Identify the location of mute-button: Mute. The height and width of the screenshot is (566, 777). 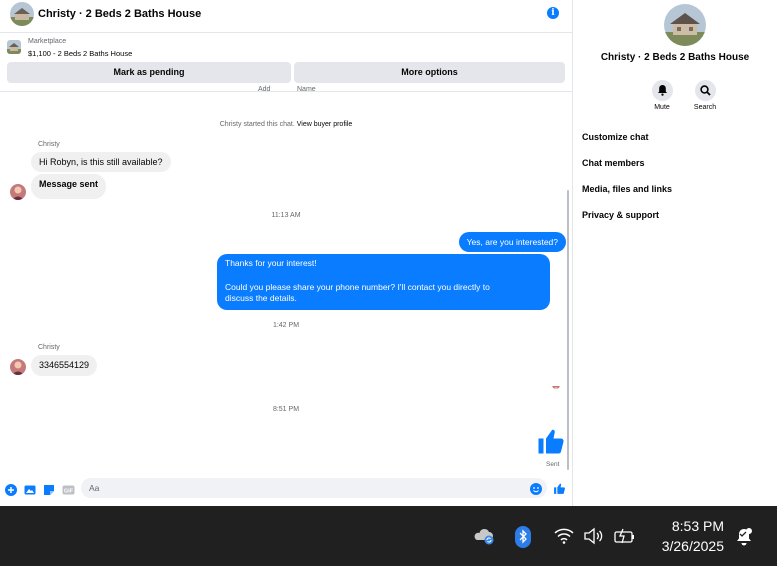
(662, 95).